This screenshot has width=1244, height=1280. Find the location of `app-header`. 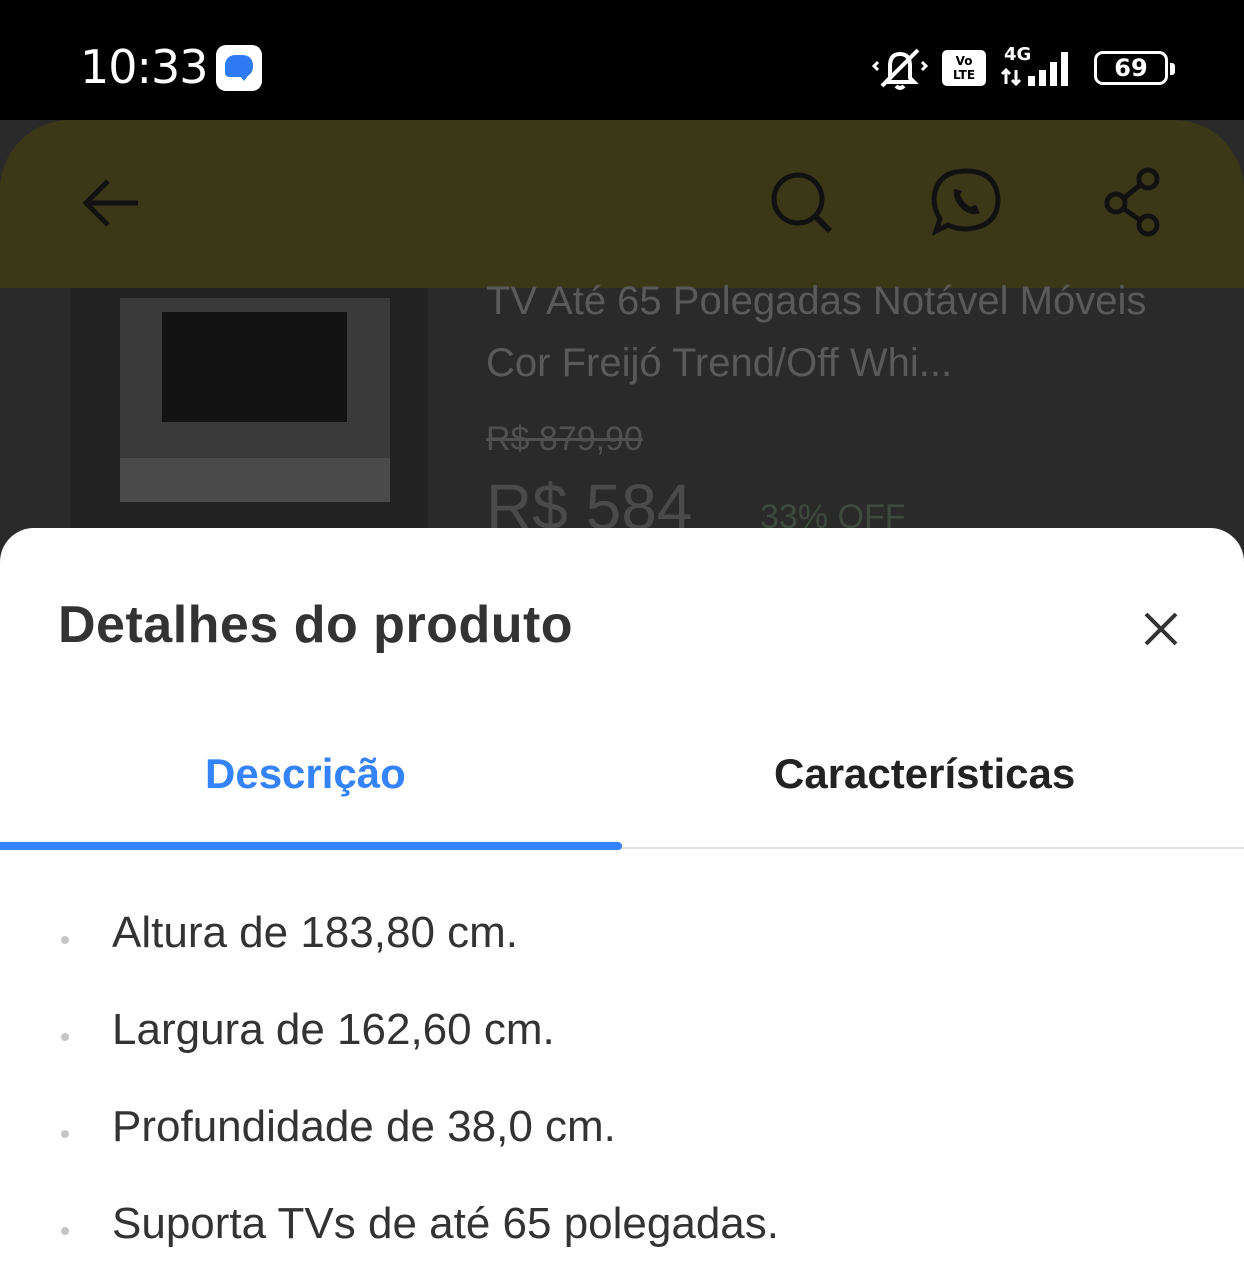

app-header is located at coordinates (622, 204).